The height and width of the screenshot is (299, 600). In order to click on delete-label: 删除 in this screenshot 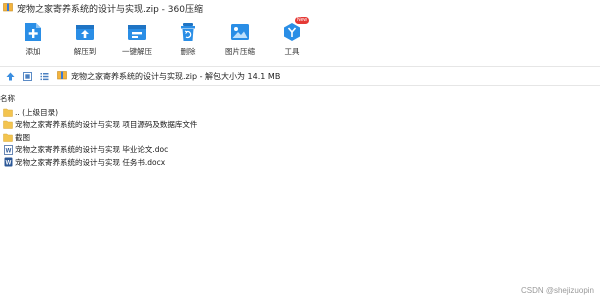, I will do `click(188, 51)`.